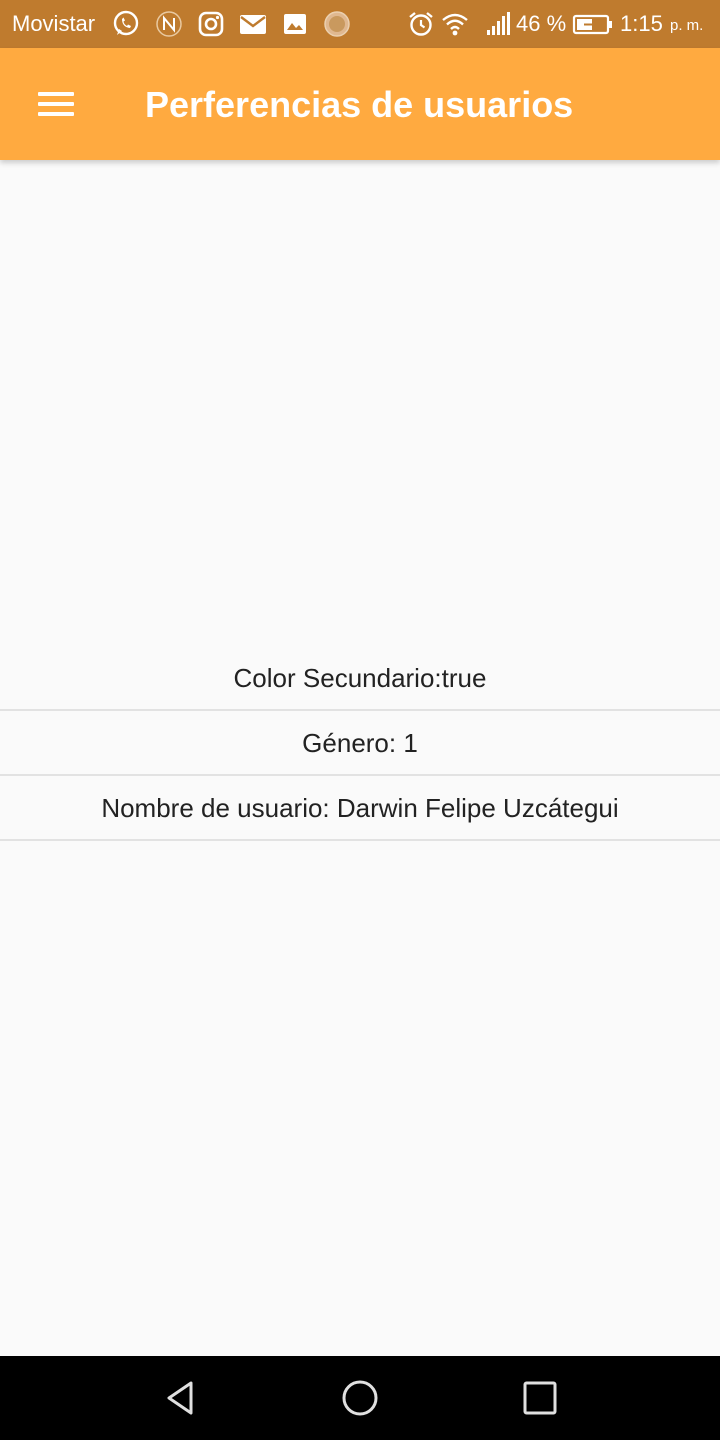 The width and height of the screenshot is (720, 1440). Describe the element at coordinates (455, 24) in the screenshot. I see `wifi-icon` at that location.